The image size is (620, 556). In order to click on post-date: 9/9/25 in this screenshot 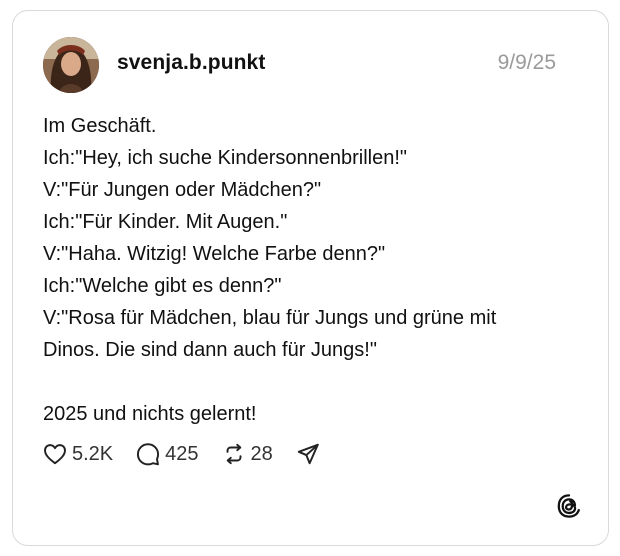, I will do `click(526, 62)`.